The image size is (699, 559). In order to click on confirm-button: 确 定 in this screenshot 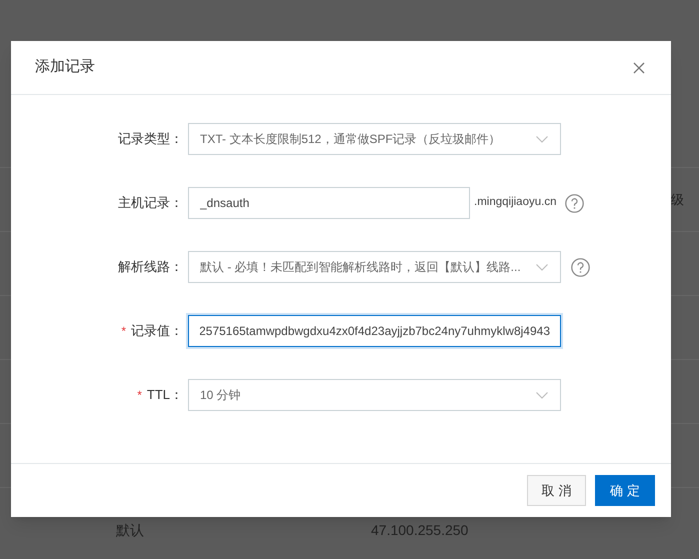, I will do `click(625, 490)`.